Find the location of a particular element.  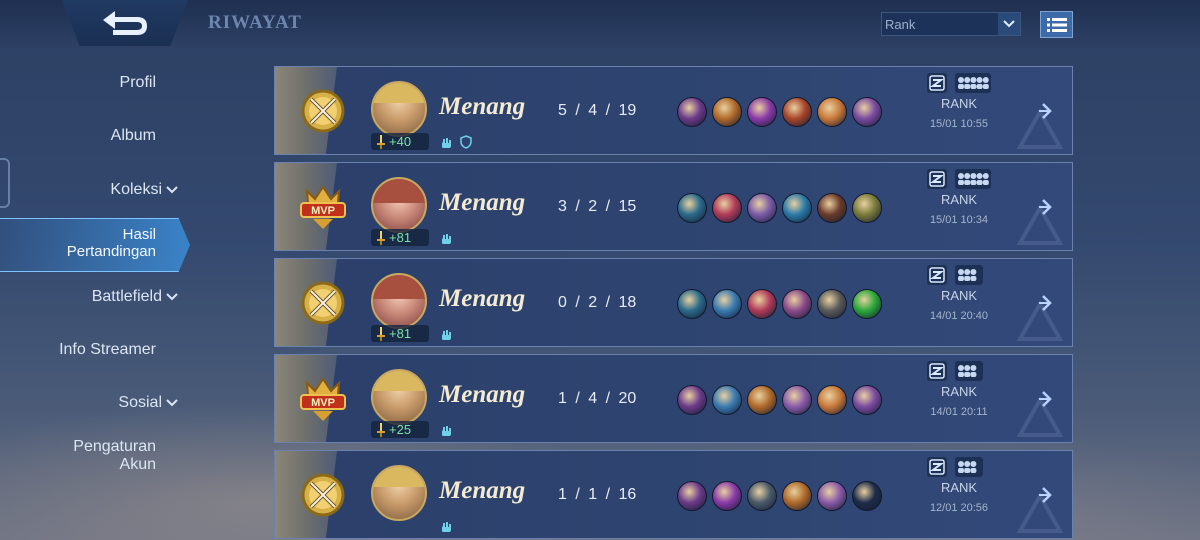

list-view-button is located at coordinates (1056, 24).